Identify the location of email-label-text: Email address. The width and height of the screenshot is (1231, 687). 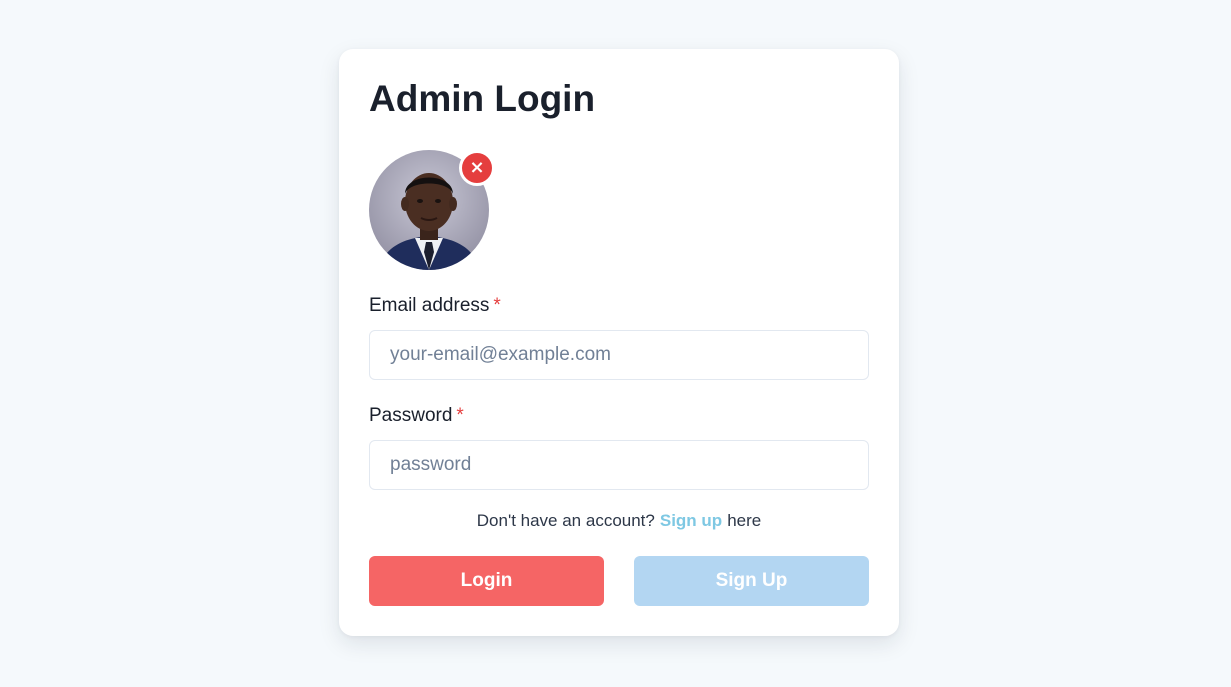
(429, 305).